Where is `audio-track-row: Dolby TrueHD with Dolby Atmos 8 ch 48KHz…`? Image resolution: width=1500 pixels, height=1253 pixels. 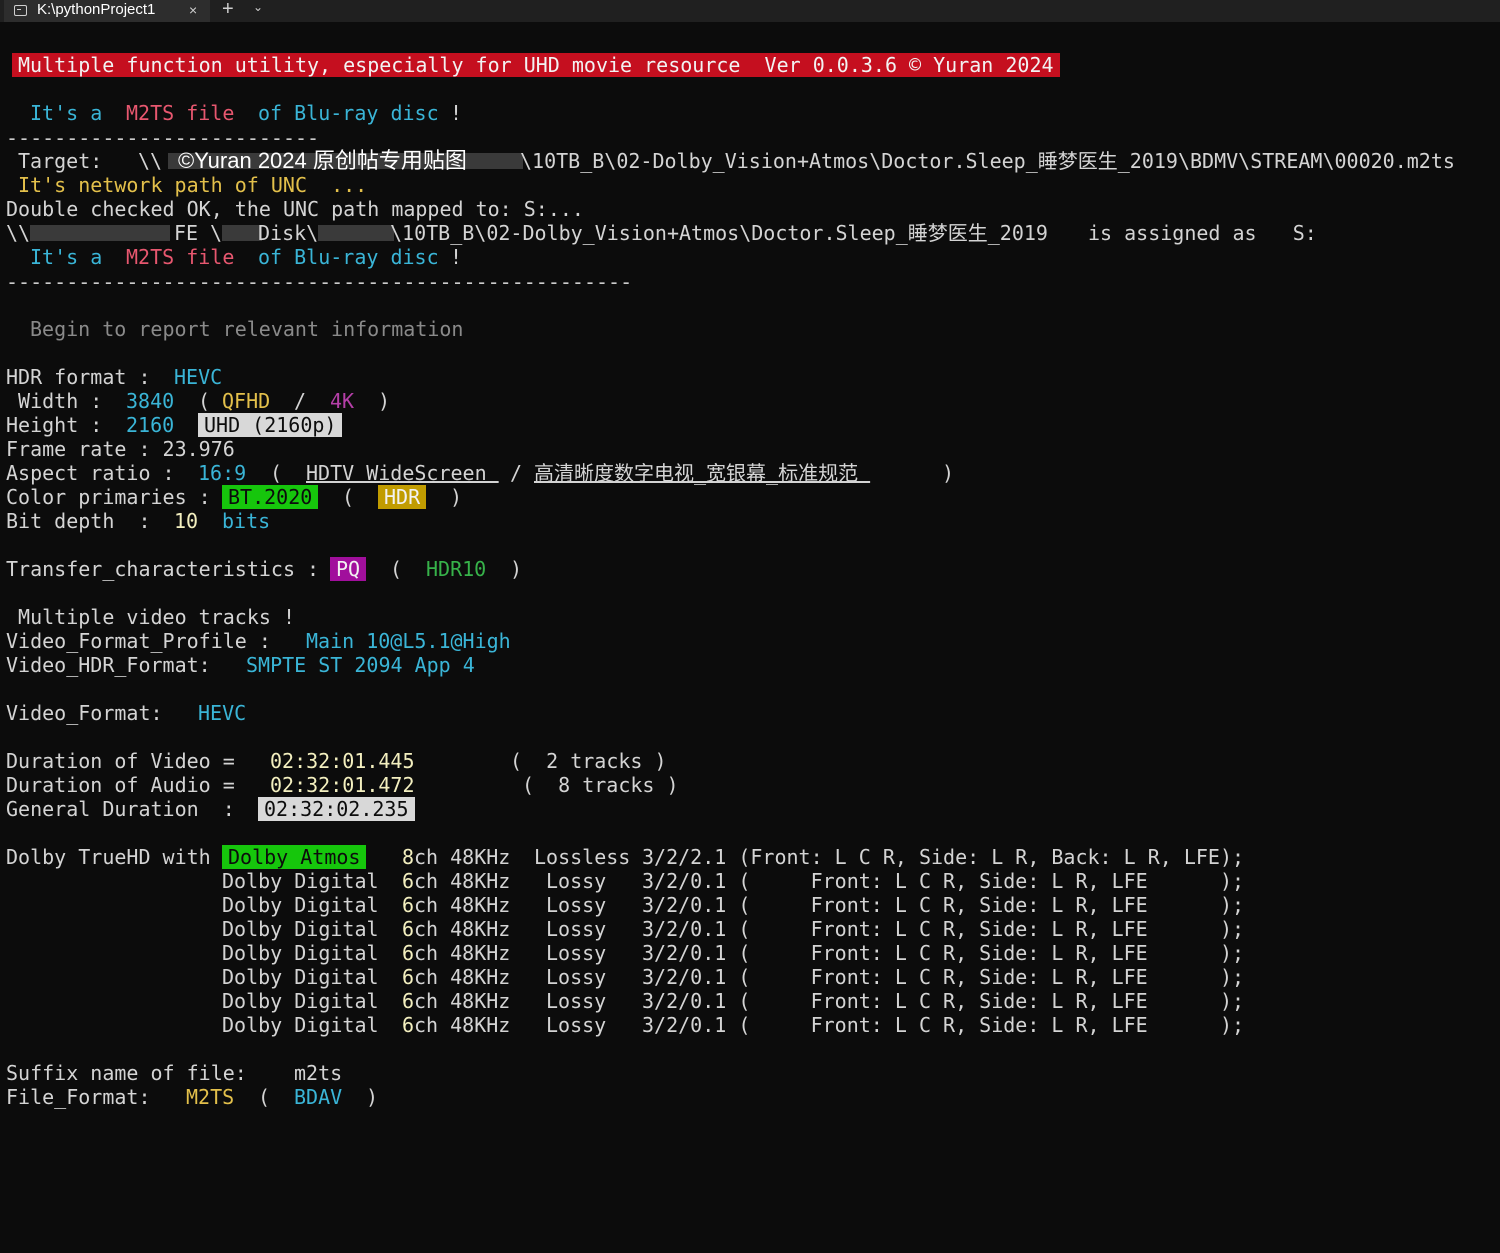
audio-track-row: Dolby TrueHD with Dolby Atmos 8 ch 48KHz… is located at coordinates (625, 857).